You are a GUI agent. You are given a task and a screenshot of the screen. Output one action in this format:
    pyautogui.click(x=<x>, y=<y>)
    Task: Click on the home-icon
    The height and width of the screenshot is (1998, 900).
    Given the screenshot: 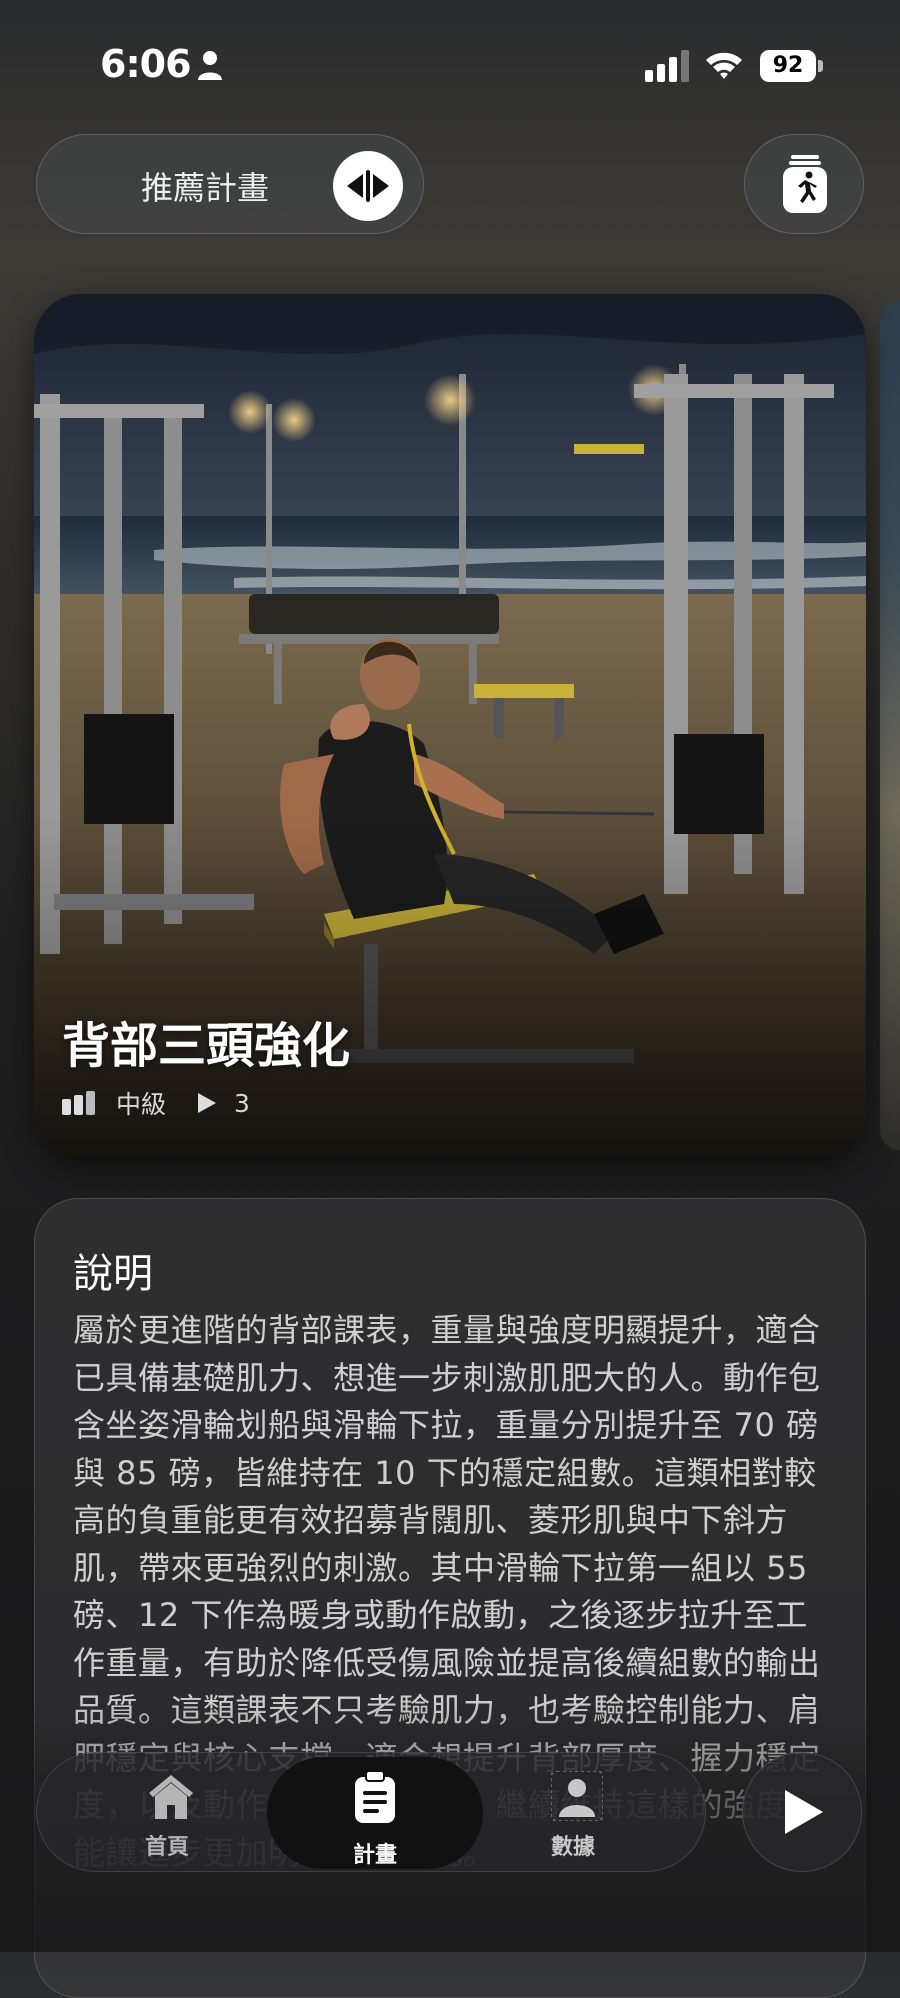 What is the action you would take?
    pyautogui.click(x=171, y=1797)
    